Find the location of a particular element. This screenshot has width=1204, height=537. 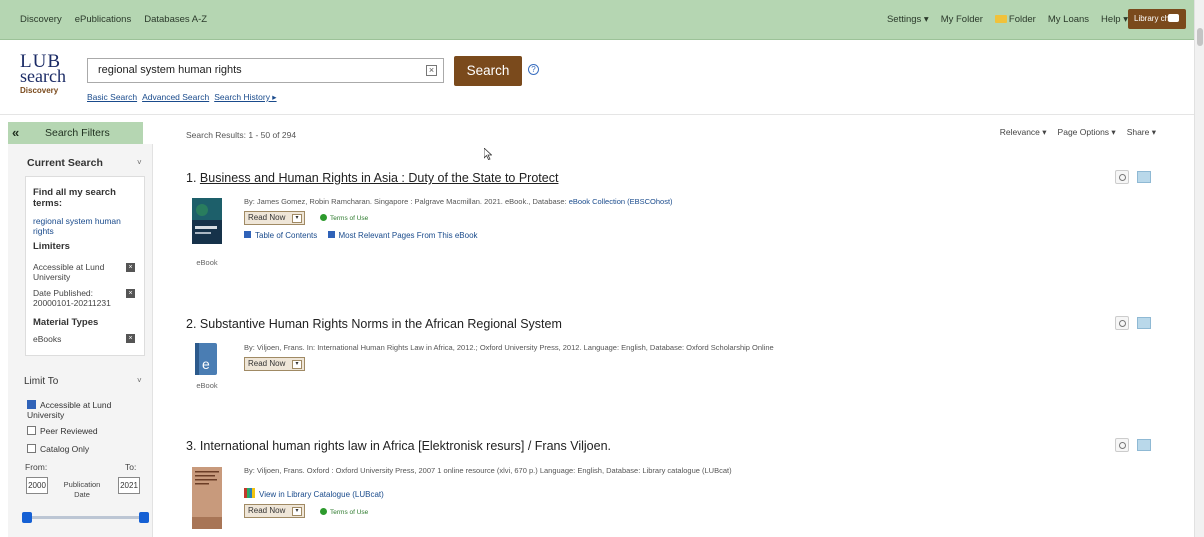

results-options: Relevance ▾ Page Options ▾ Share ▾ is located at coordinates (1078, 132).